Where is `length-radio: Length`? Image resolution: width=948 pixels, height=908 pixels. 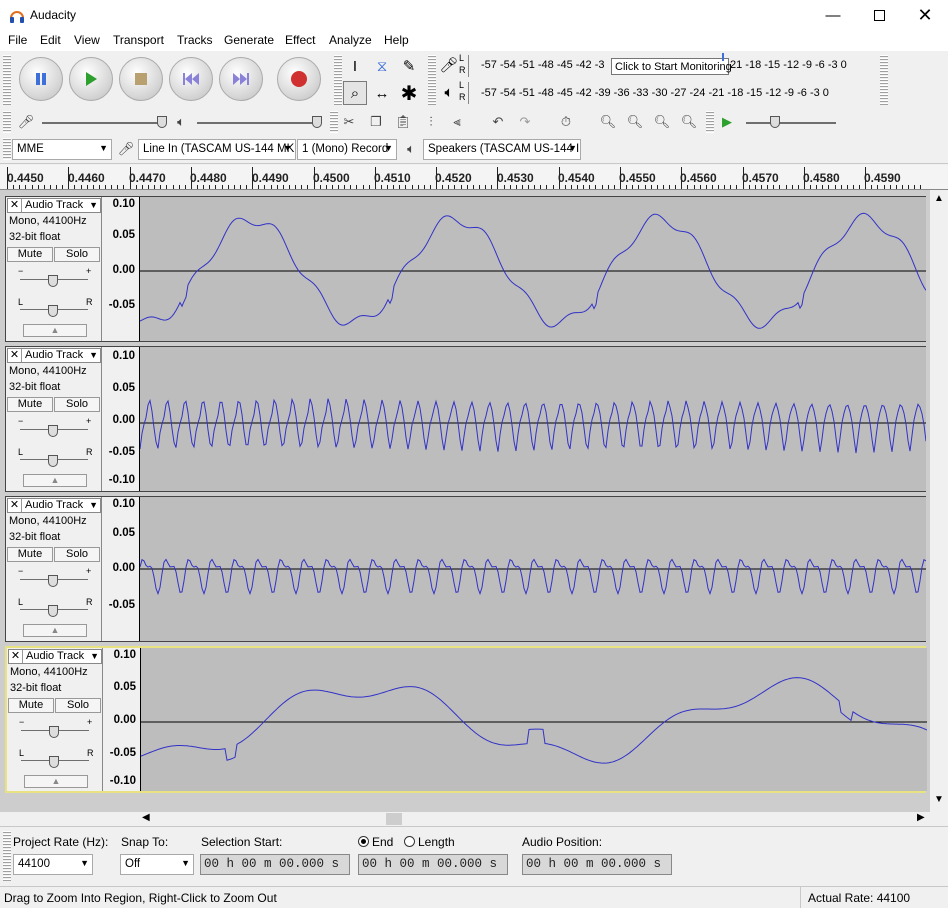
length-radio: Length is located at coordinates (429, 842).